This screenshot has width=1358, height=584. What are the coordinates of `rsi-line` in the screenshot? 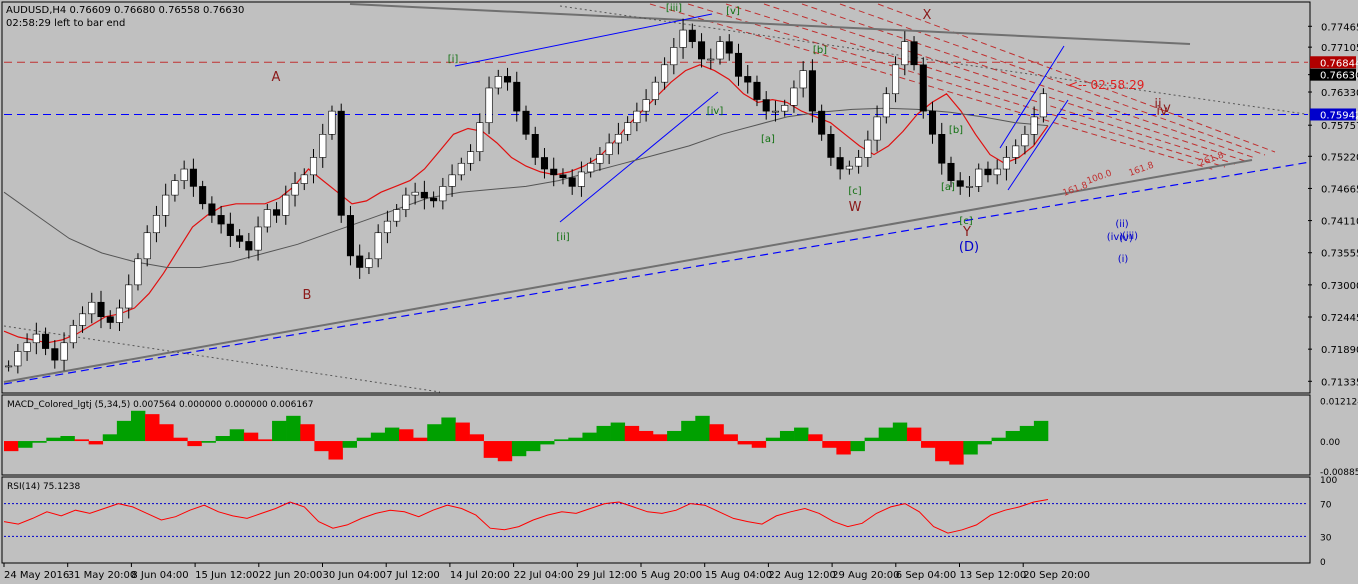 It's located at (655, 518).